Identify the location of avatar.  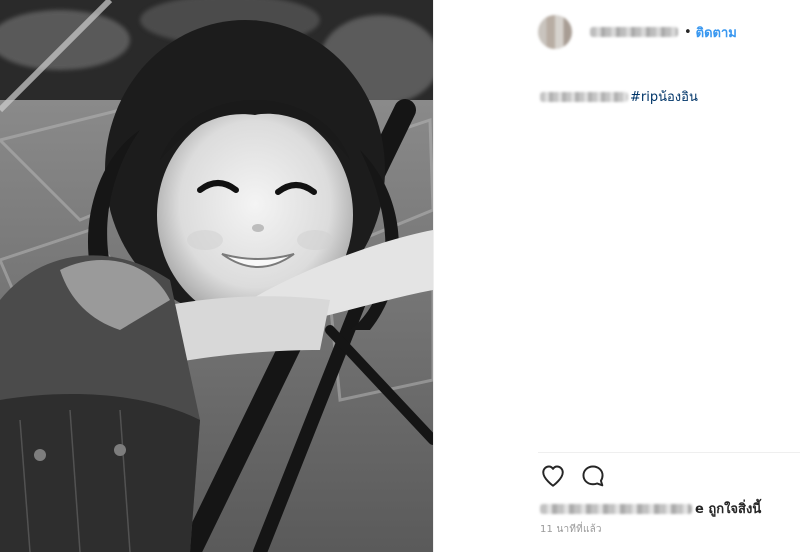
(555, 32).